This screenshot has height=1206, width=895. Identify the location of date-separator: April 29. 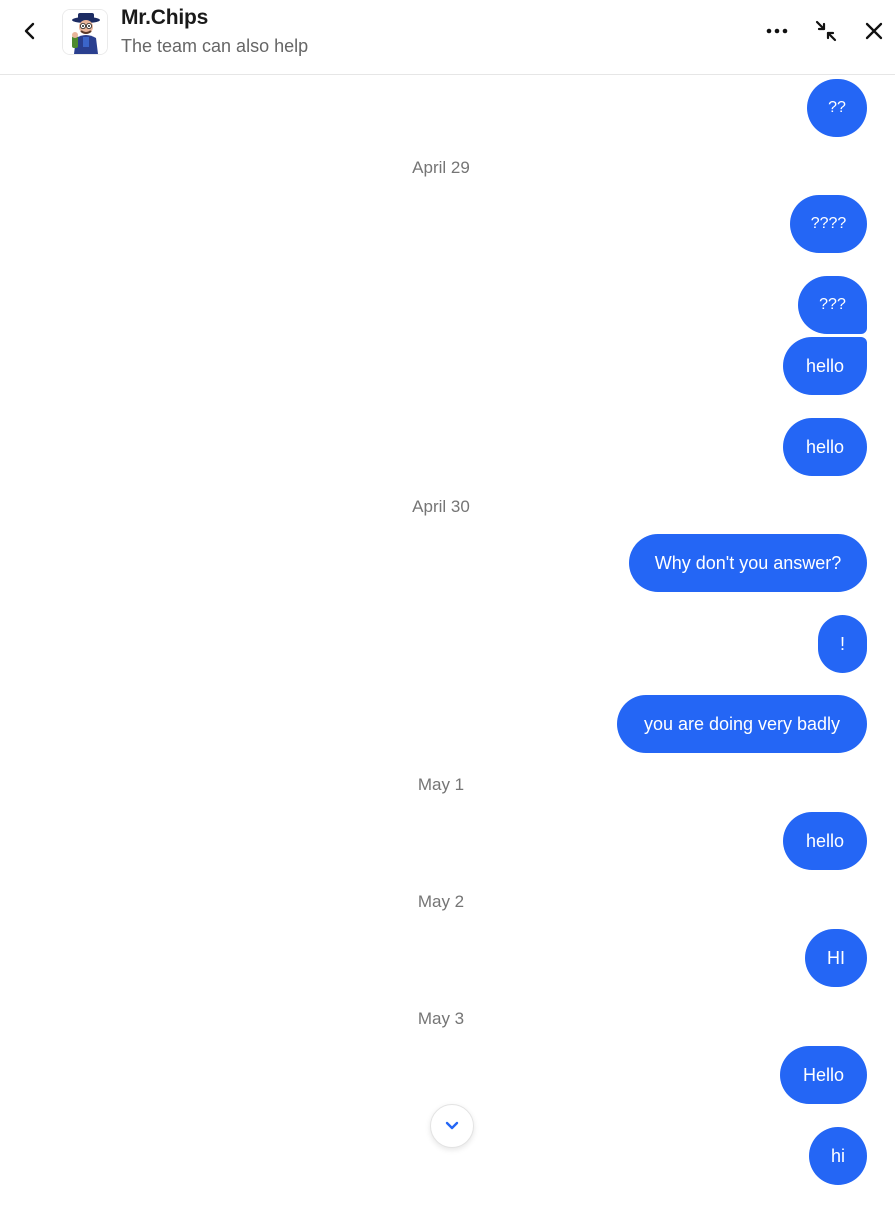
(441, 167).